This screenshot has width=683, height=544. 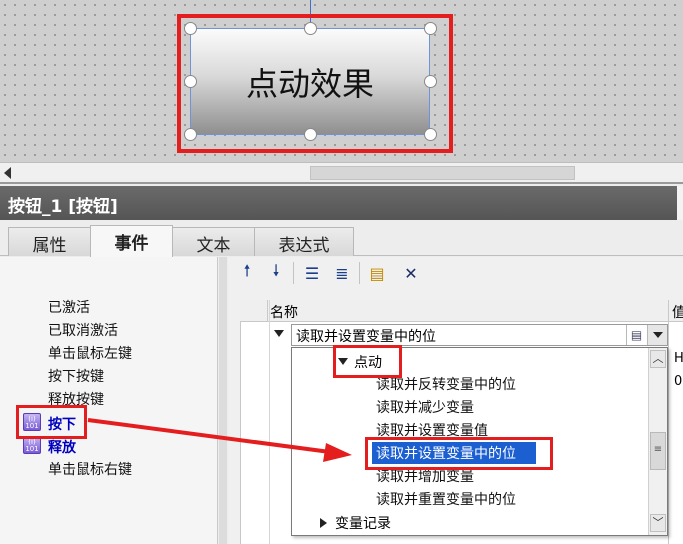 What do you see at coordinates (425, 407) in the screenshot?
I see `dropdown-option: 读取并减少变量` at bounding box center [425, 407].